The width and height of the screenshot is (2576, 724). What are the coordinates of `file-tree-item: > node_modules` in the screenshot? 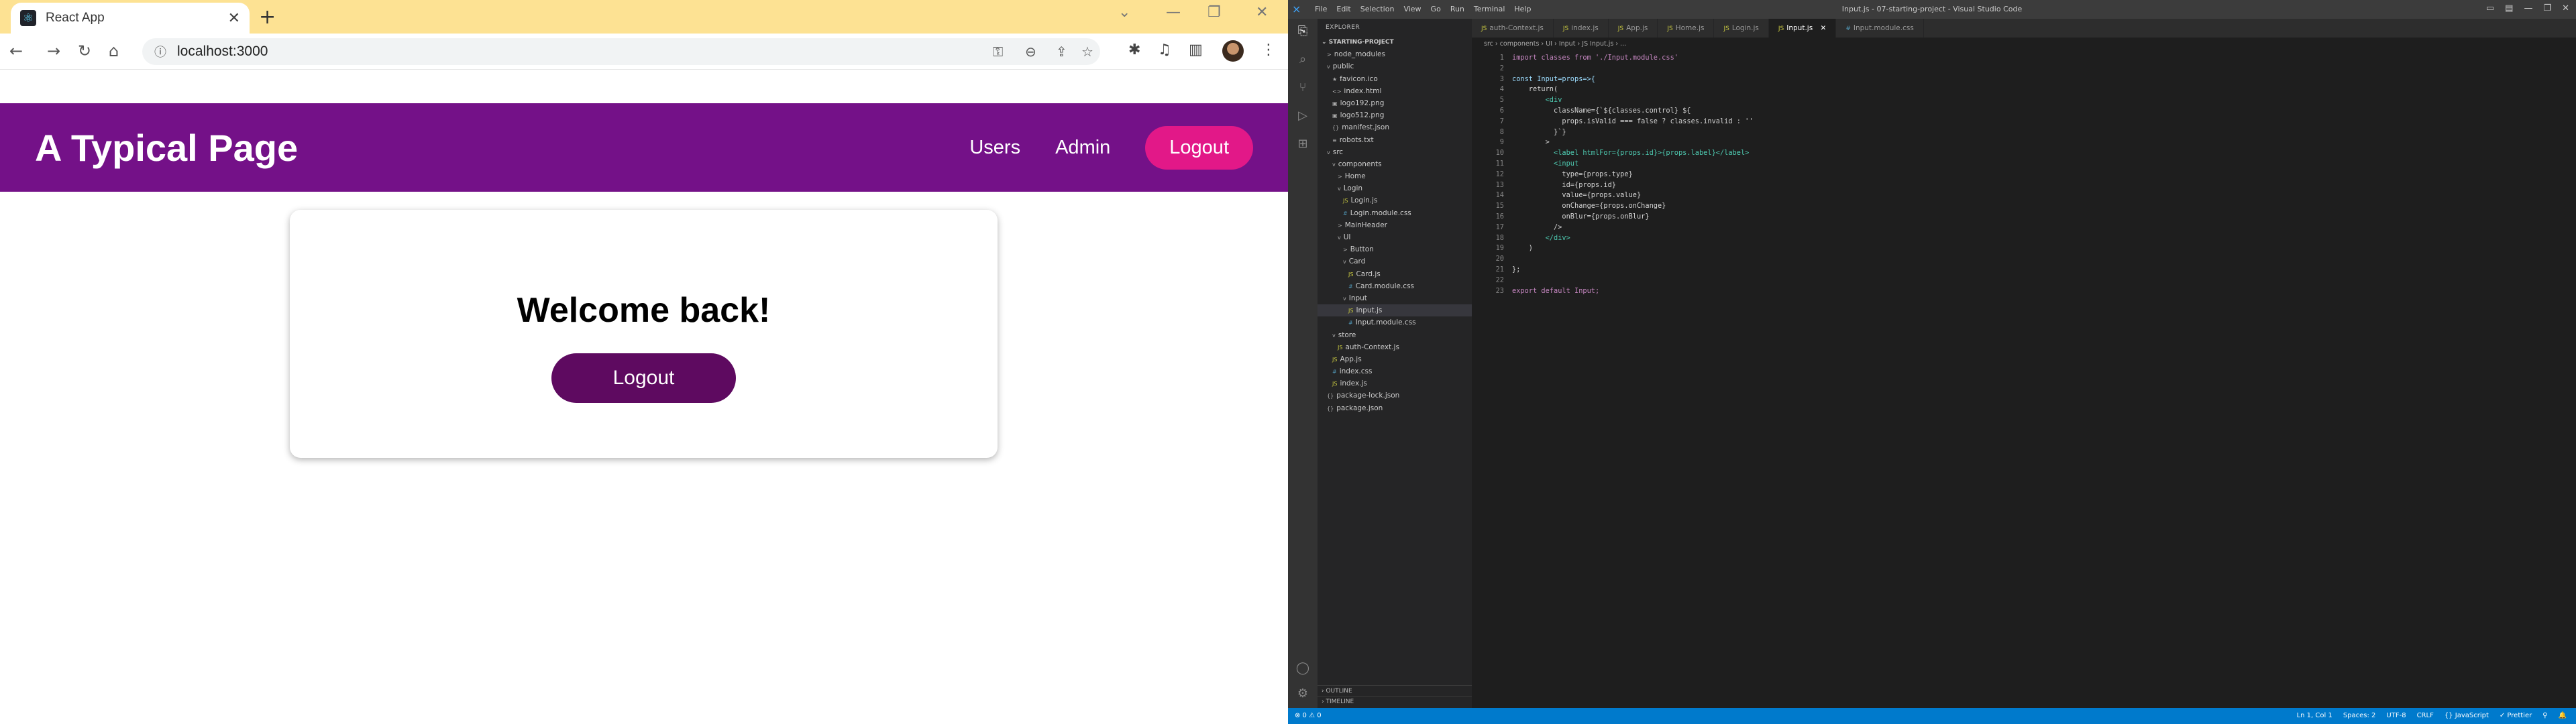 It's located at (1395, 54).